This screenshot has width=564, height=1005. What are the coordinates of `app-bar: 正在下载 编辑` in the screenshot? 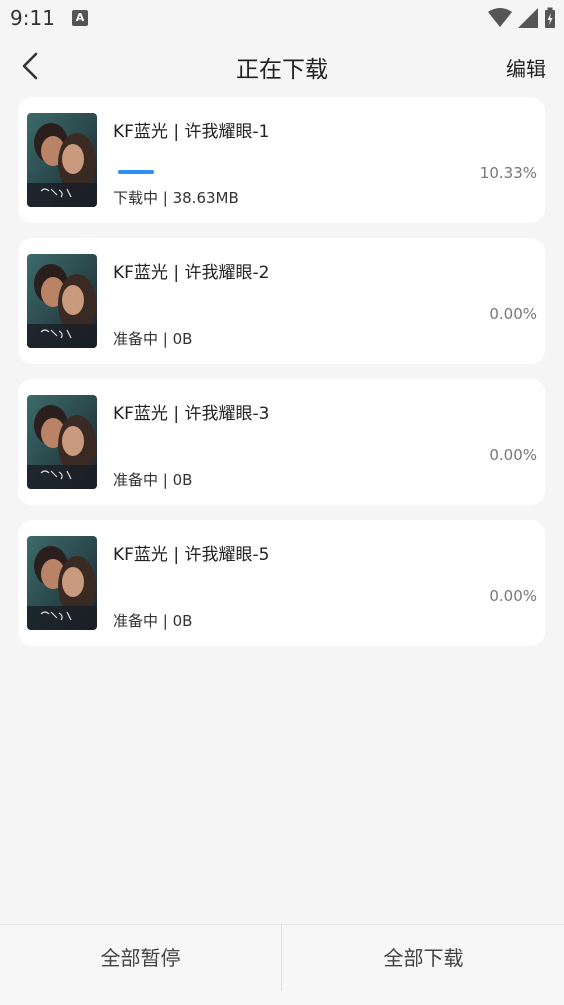 It's located at (282, 66).